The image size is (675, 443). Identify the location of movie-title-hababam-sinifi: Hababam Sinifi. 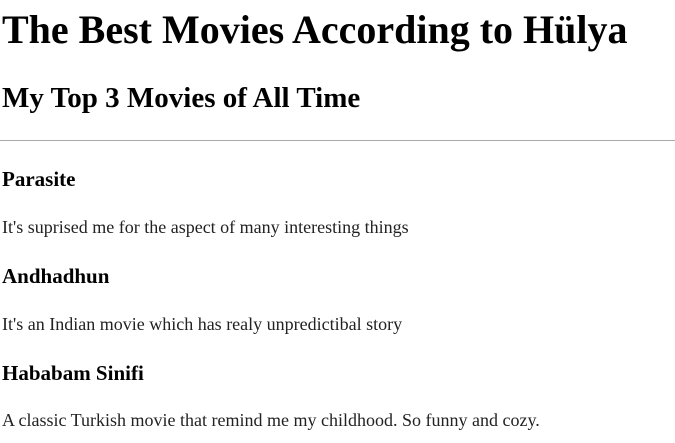
(73, 373).